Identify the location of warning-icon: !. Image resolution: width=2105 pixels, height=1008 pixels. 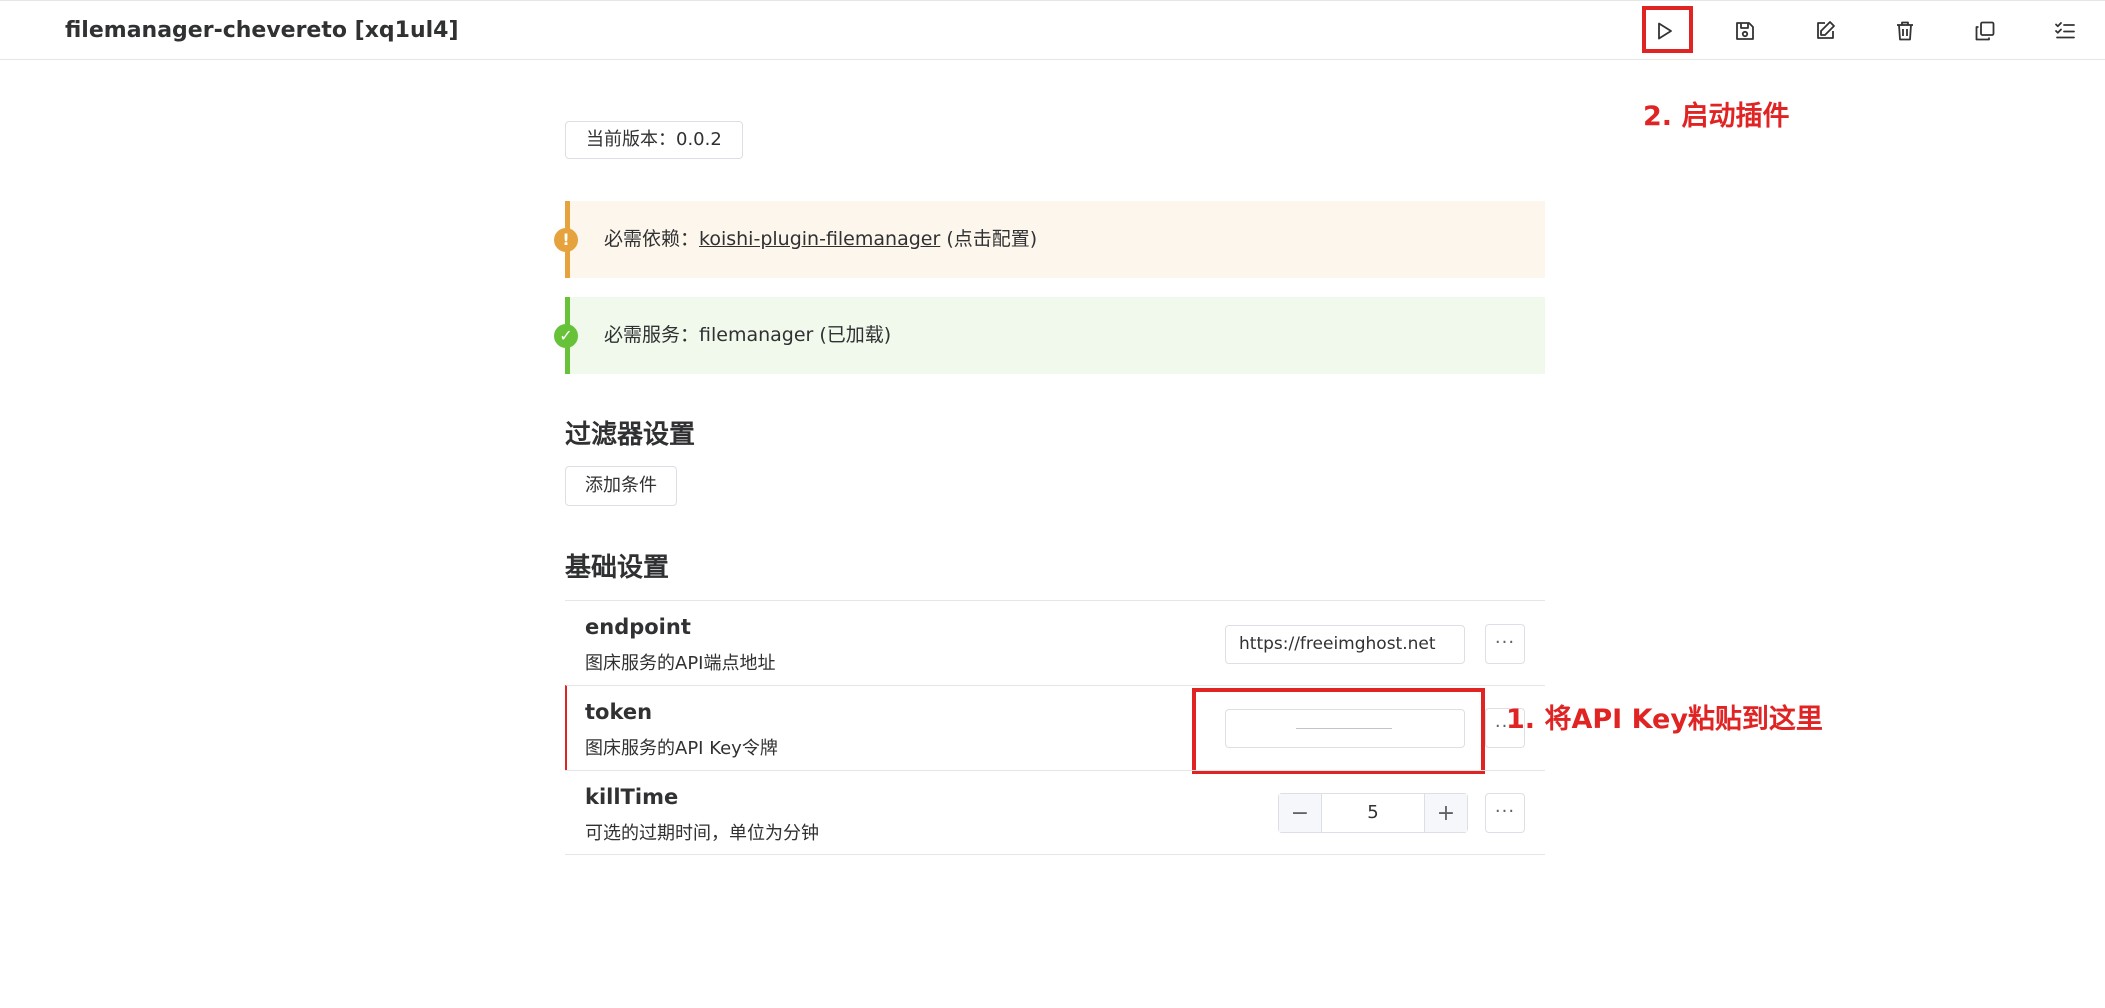
(566, 240).